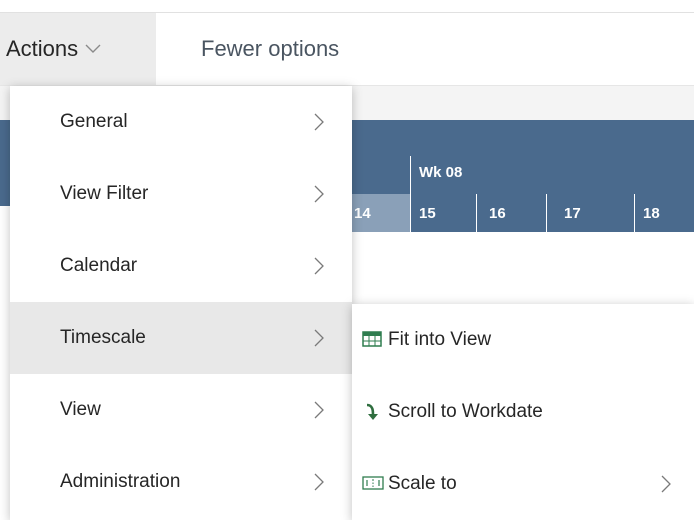  Describe the element at coordinates (441, 172) in the screenshot. I see `week-label: Wk 08` at that location.